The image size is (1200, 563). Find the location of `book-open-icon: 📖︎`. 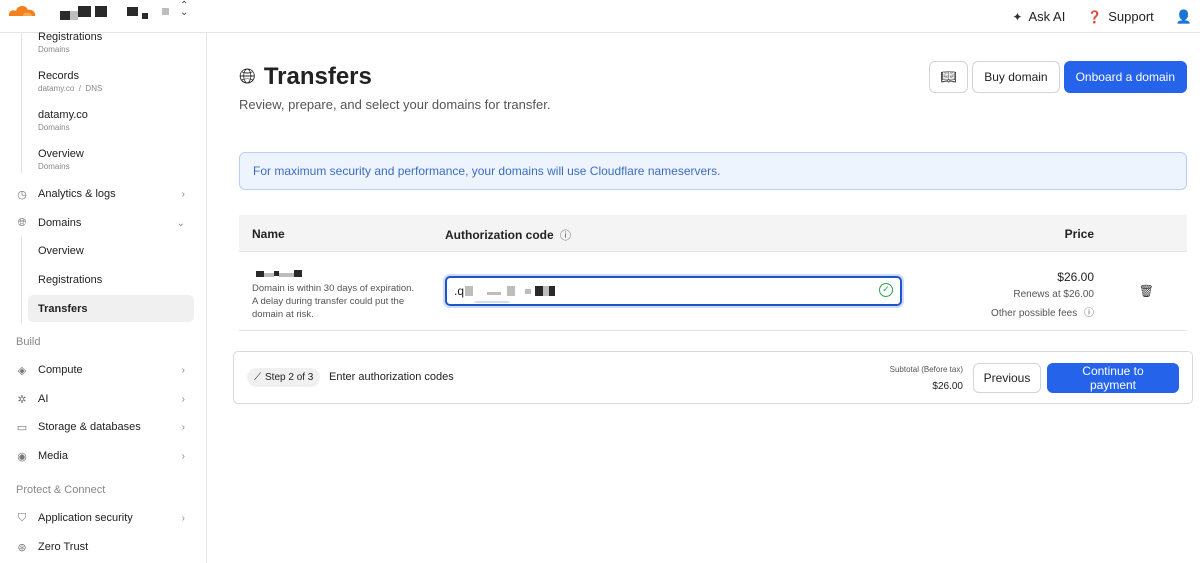

book-open-icon: 📖︎ is located at coordinates (948, 76).